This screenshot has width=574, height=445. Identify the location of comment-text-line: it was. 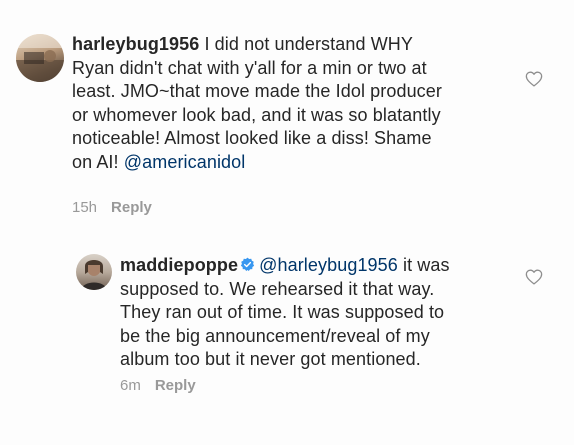
(423, 265).